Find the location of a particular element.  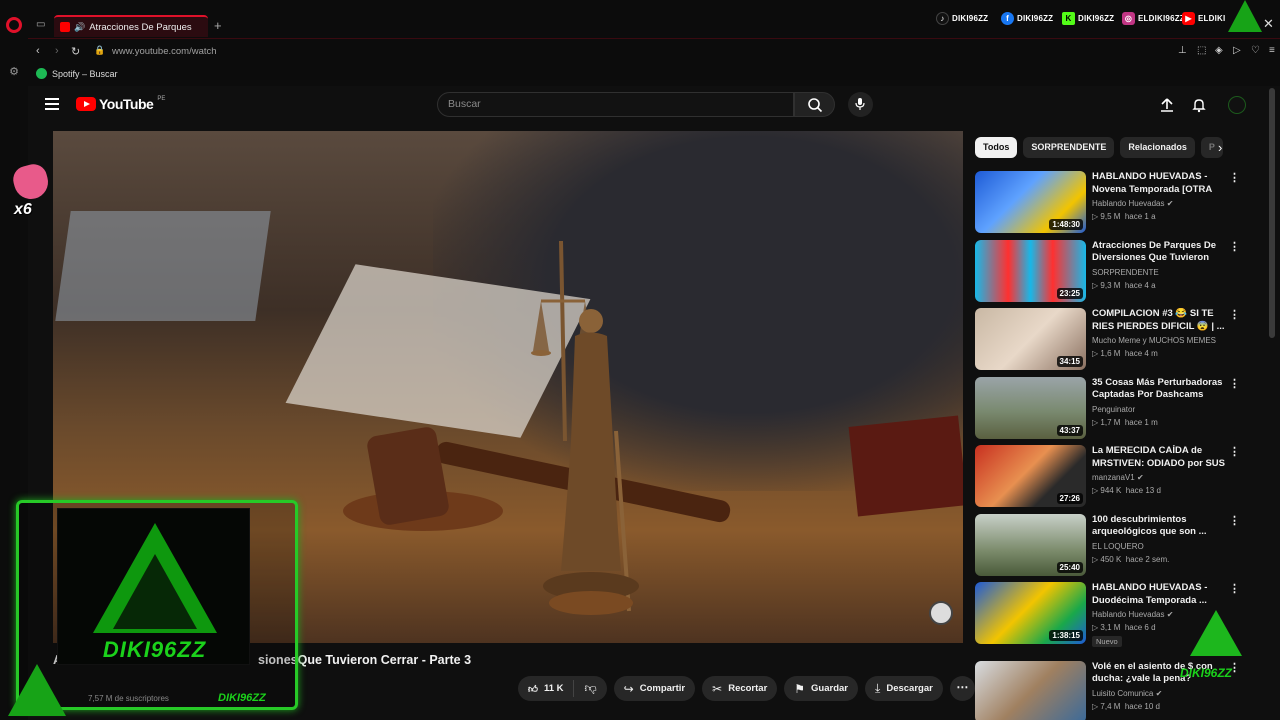

download-button: ⤓ Descargar is located at coordinates (904, 688).